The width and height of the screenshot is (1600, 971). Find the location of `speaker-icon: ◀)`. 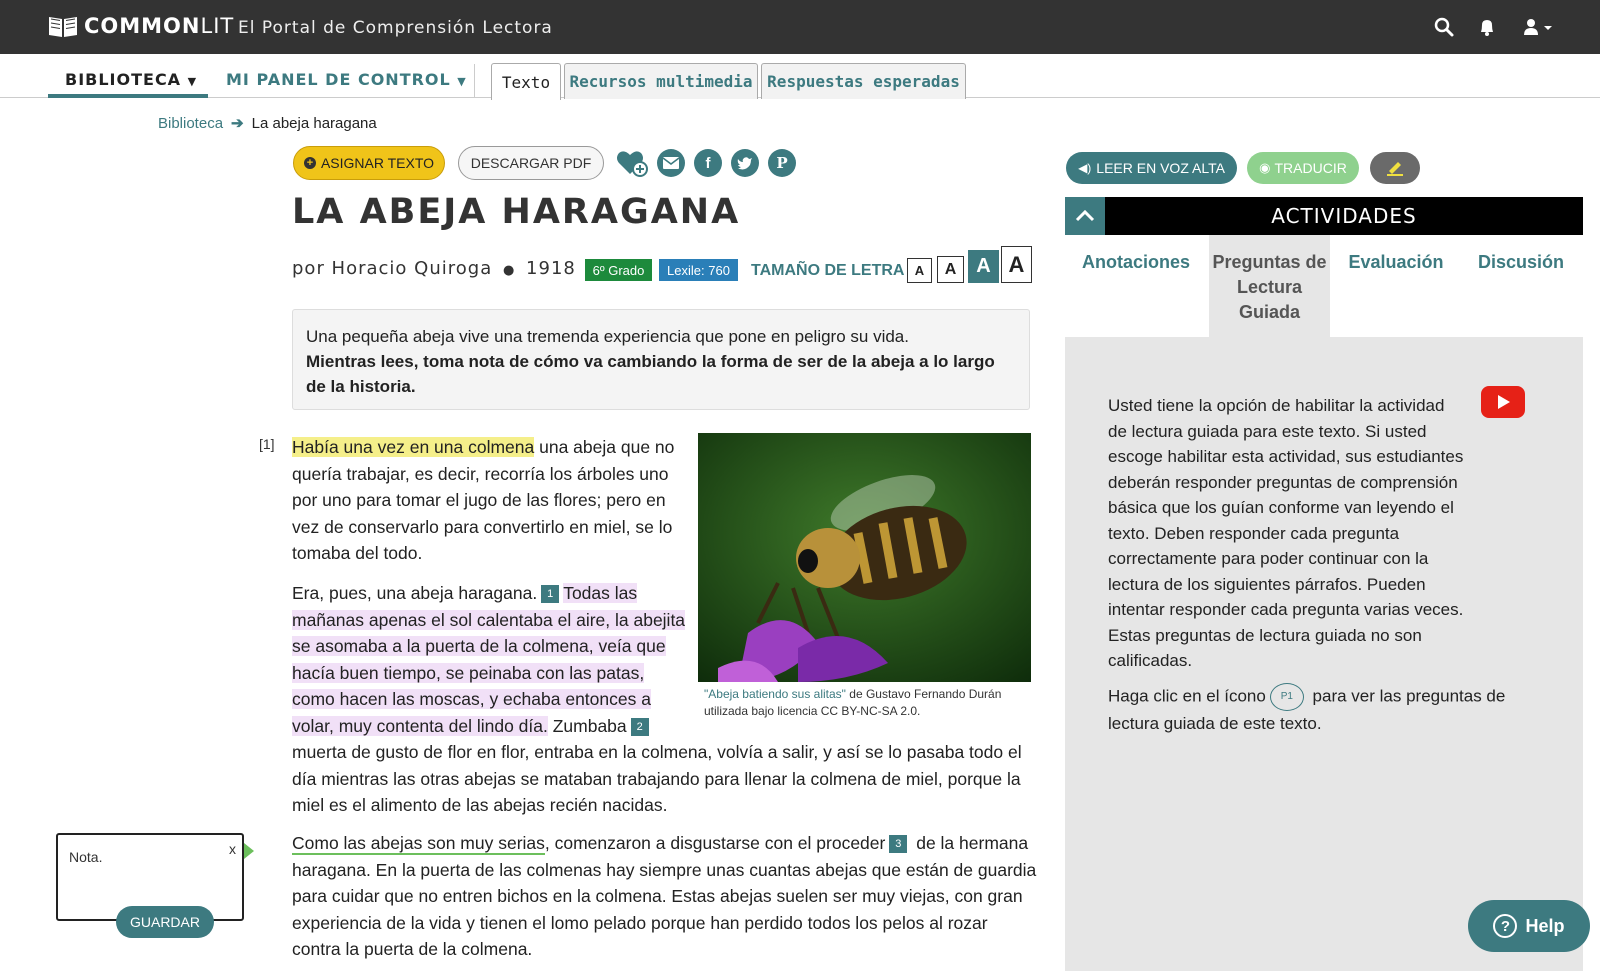

speaker-icon: ◀) is located at coordinates (1085, 168).